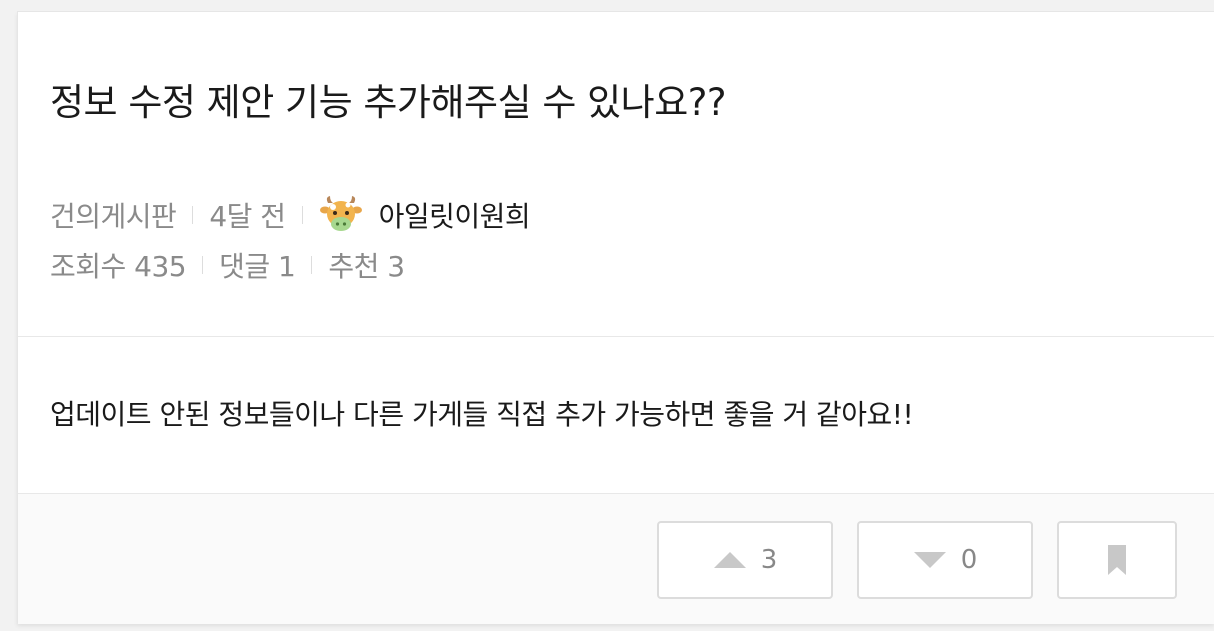 The height and width of the screenshot is (631, 1214). Describe the element at coordinates (969, 560) in the screenshot. I see `downvote-count: 0` at that location.